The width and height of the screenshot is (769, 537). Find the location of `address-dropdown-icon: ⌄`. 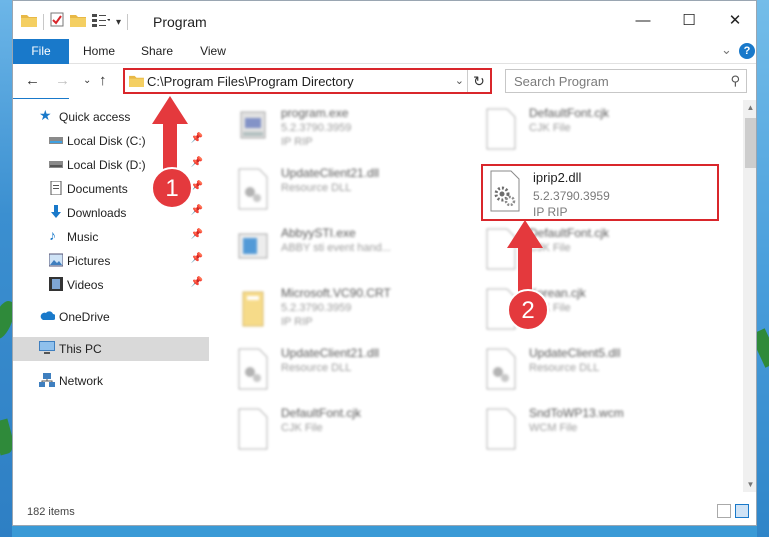

address-dropdown-icon: ⌄ is located at coordinates (459, 80).